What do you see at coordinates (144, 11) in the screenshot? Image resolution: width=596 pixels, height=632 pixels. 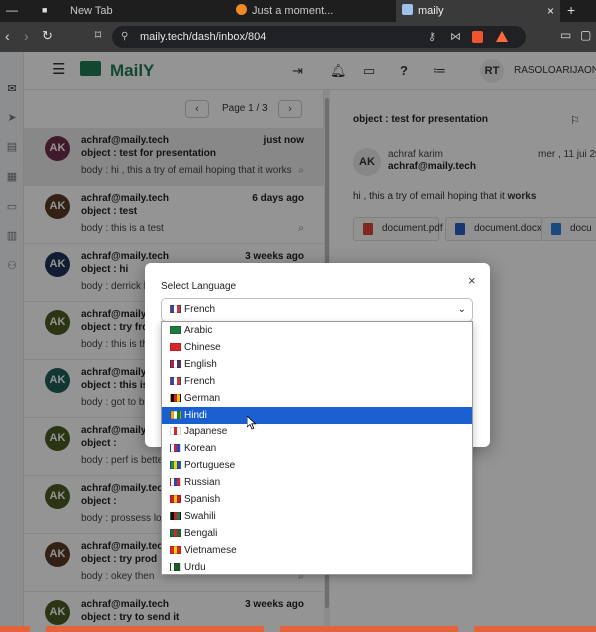 I see `tab-new-tab: New Tab` at bounding box center [144, 11].